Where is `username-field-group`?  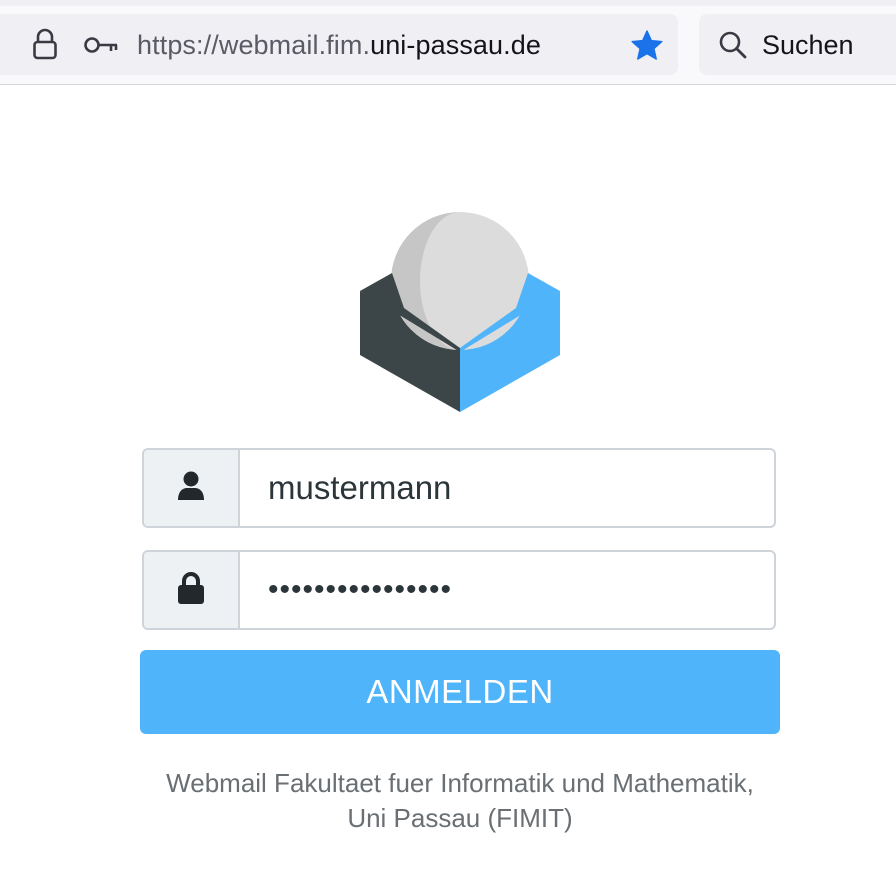
username-field-group is located at coordinates (459, 488).